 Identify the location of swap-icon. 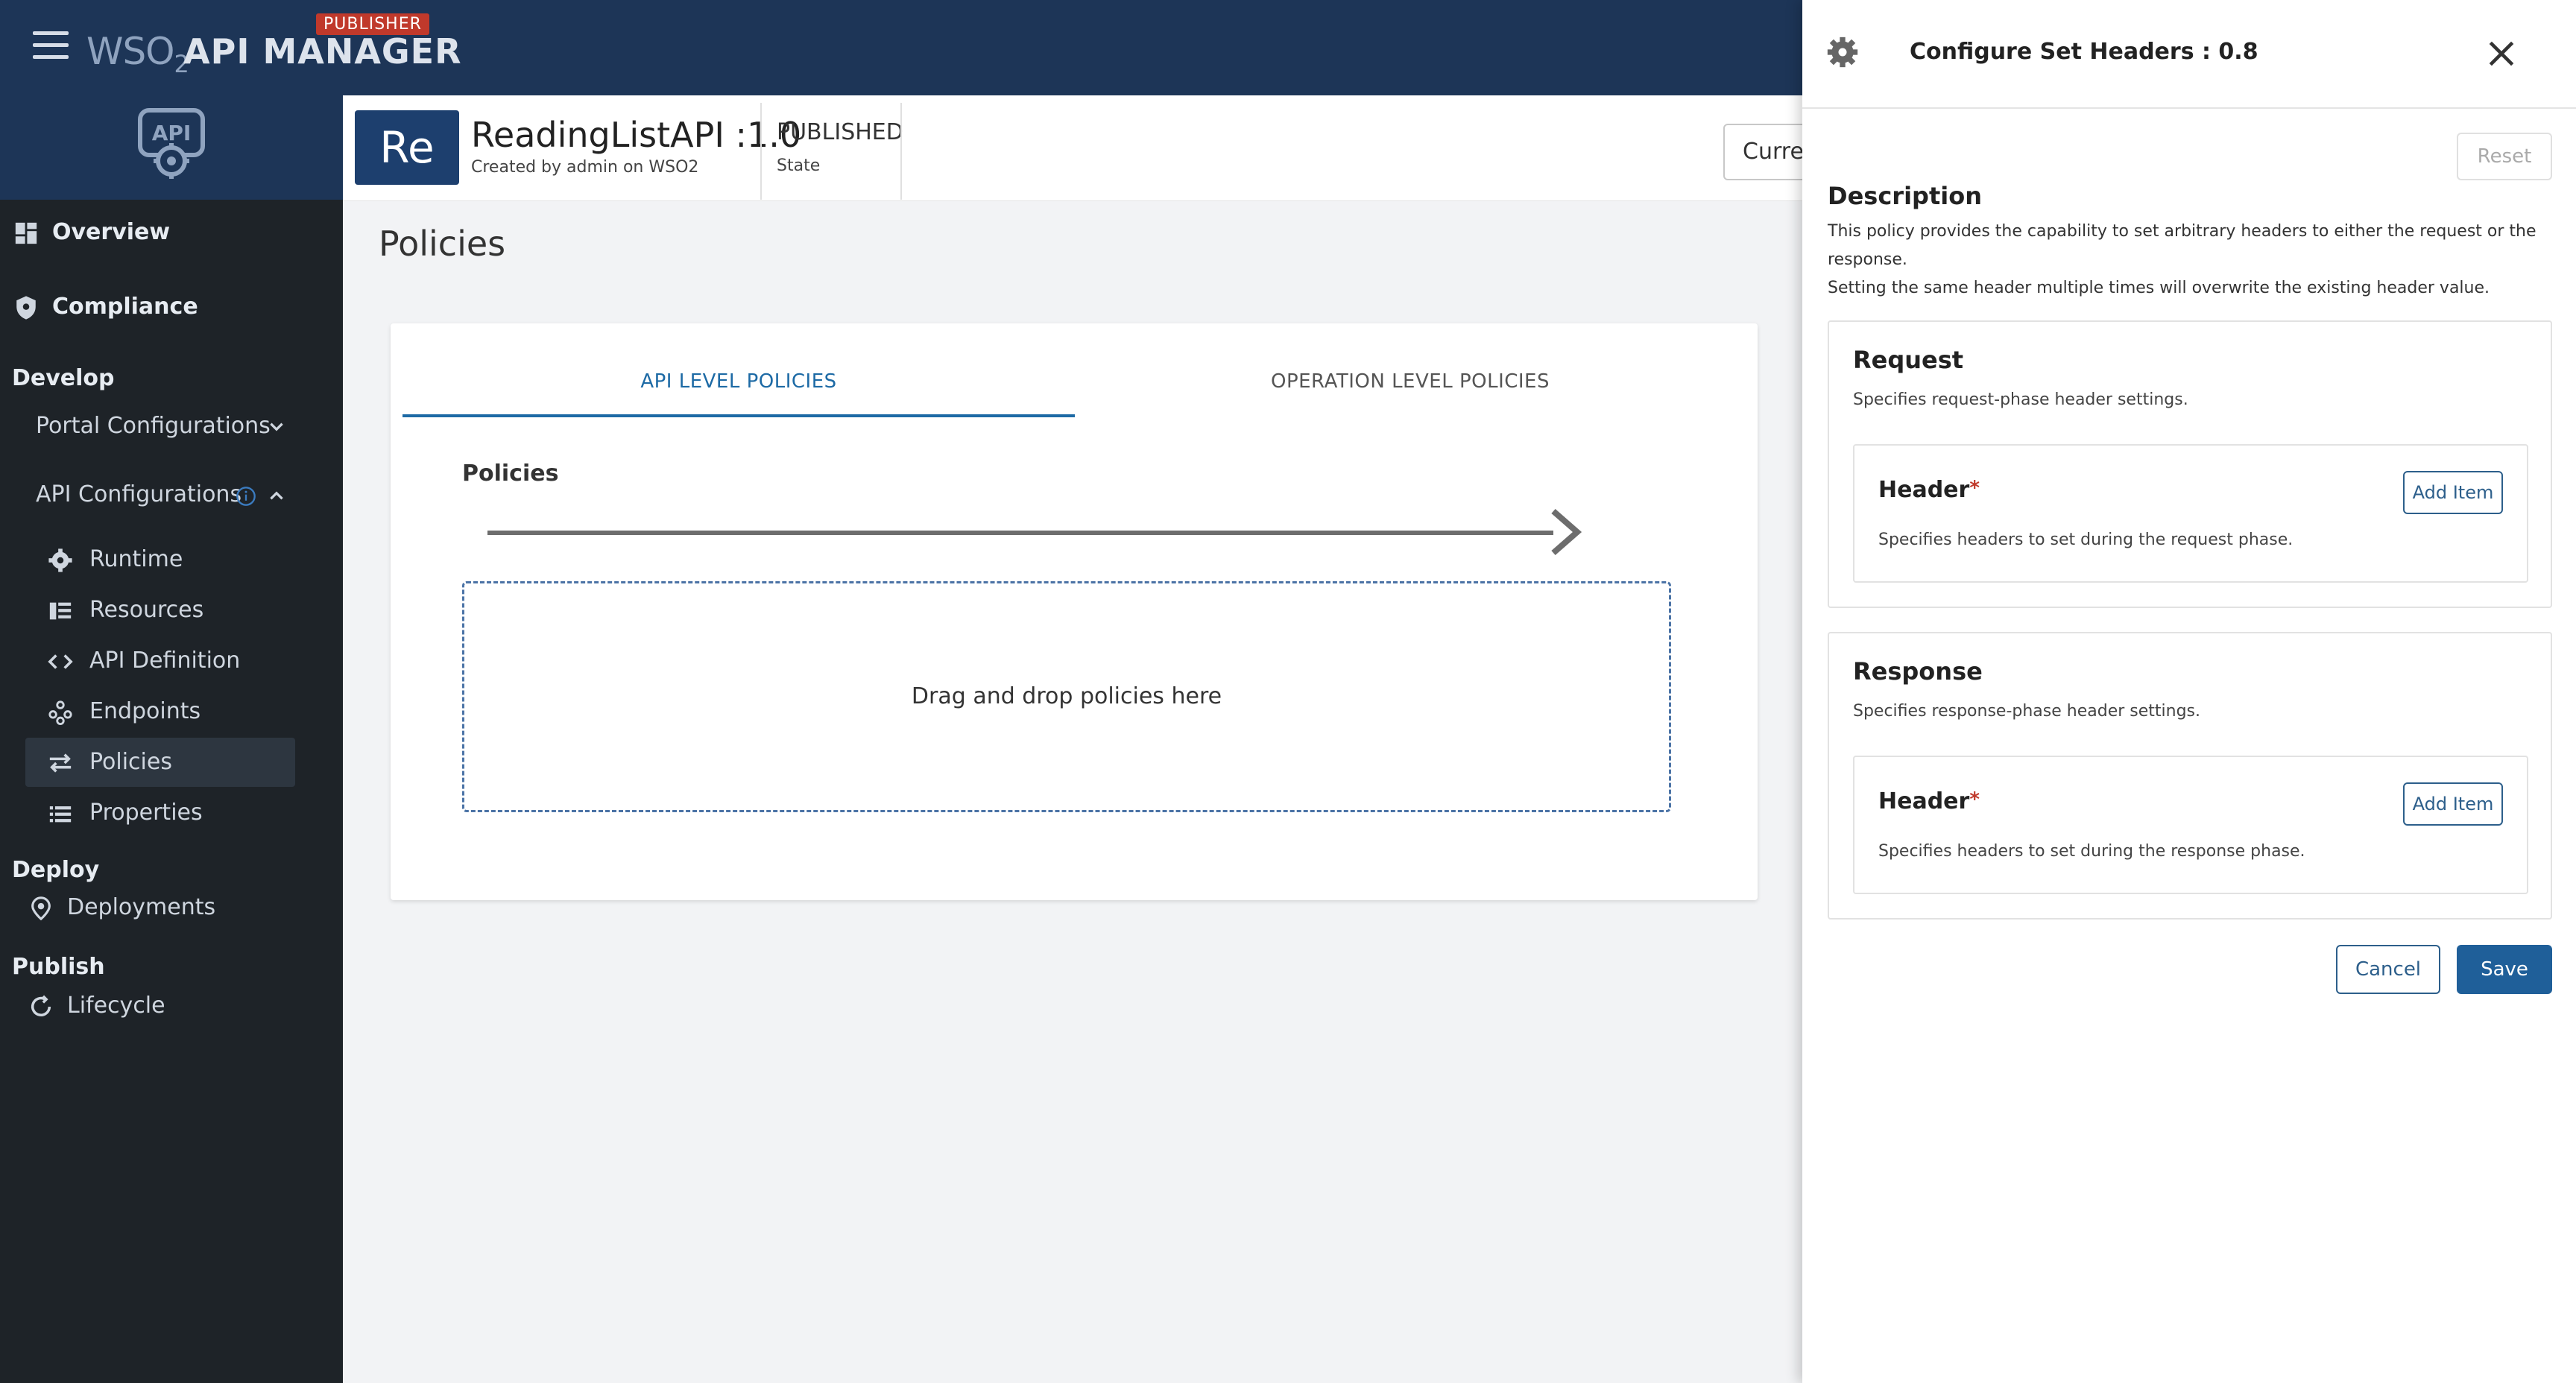
(60, 763).